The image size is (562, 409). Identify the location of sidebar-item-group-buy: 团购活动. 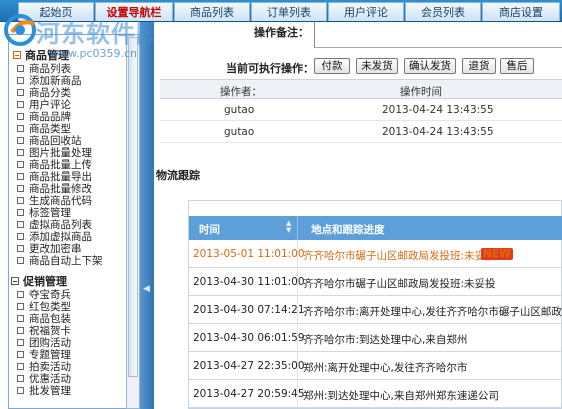
(44, 343).